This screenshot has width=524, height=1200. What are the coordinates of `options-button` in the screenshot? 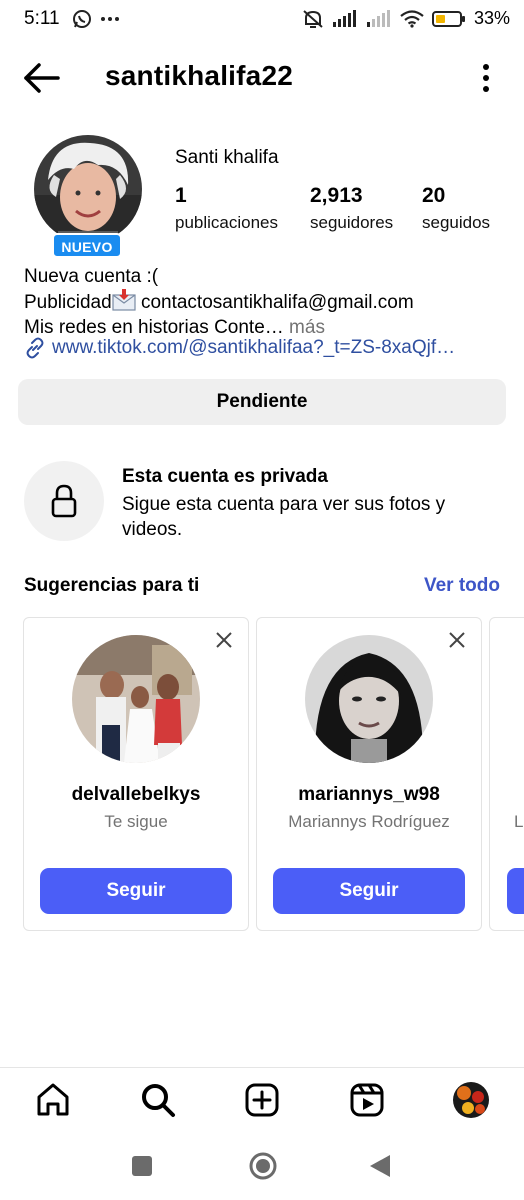 It's located at (486, 78).